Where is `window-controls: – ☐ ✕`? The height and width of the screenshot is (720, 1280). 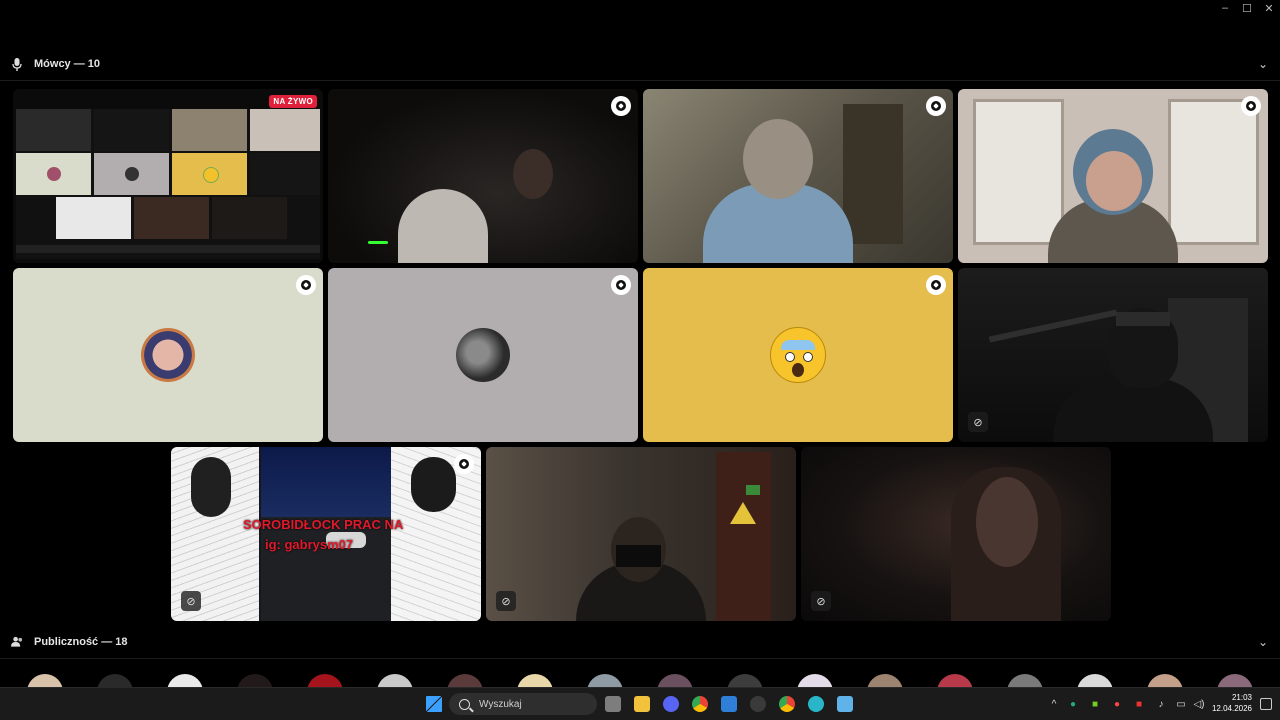
window-controls: – ☐ ✕ is located at coordinates (1247, 8).